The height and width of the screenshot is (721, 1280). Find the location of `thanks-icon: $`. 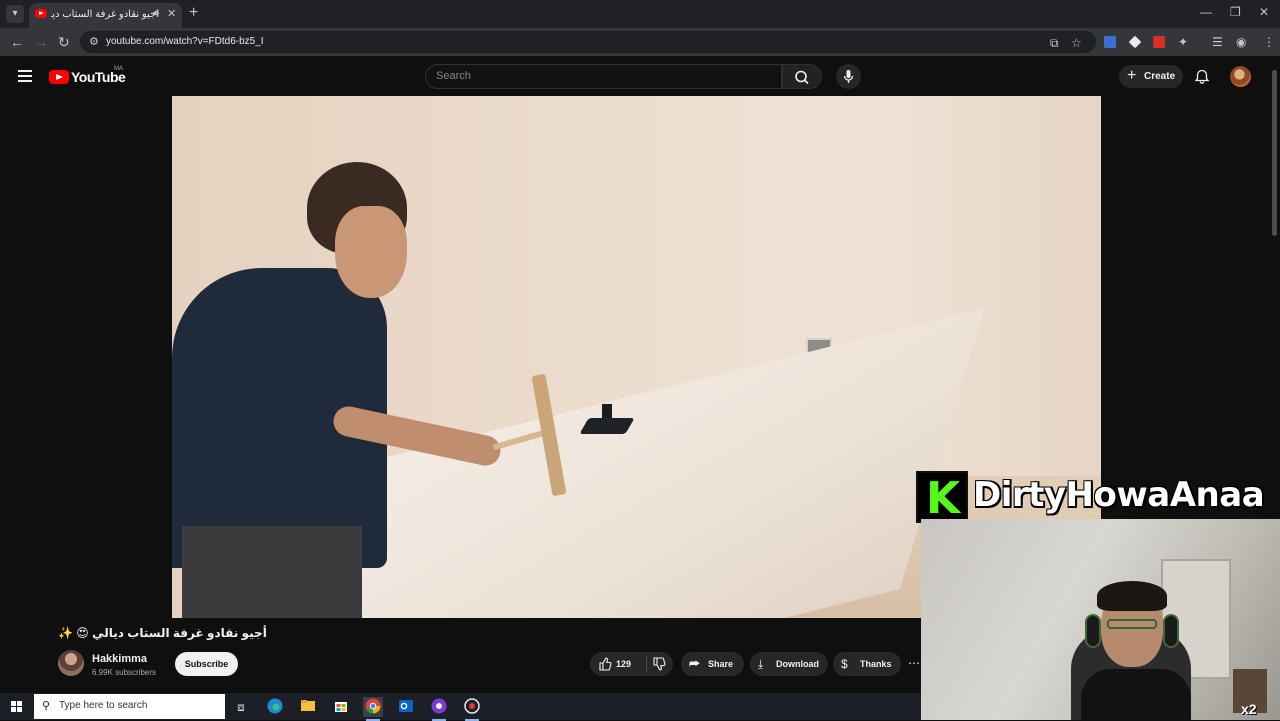

thanks-icon: $ is located at coordinates (844, 664).